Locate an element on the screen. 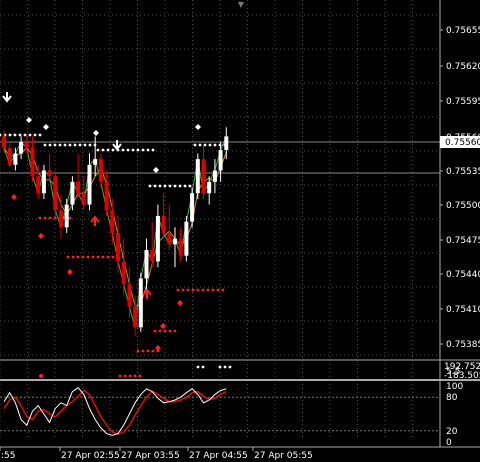 The height and width of the screenshot is (462, 480). sell-arrow-icon is located at coordinates (117, 145).